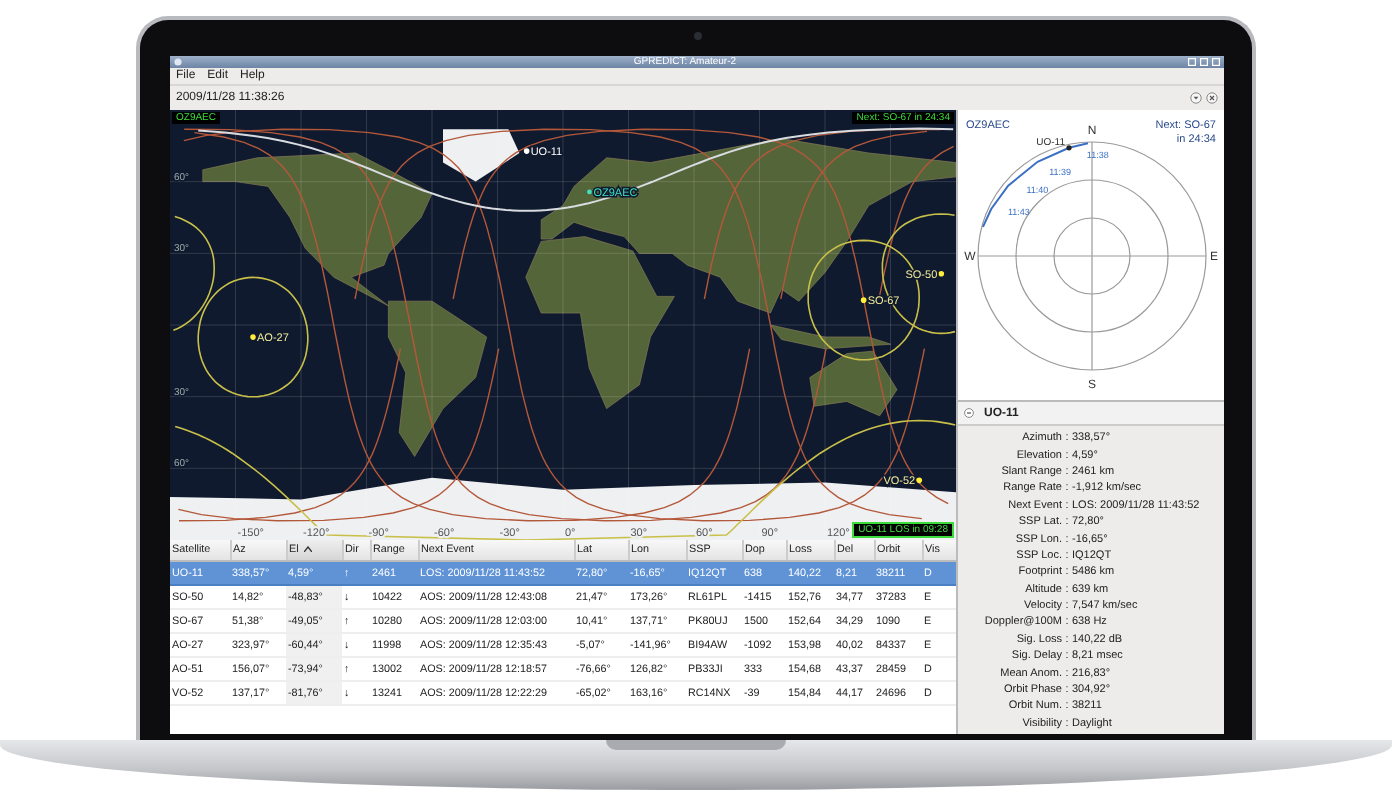 The height and width of the screenshot is (802, 1392). Describe the element at coordinates (308, 549) in the screenshot. I see `sort-caret-icon` at that location.